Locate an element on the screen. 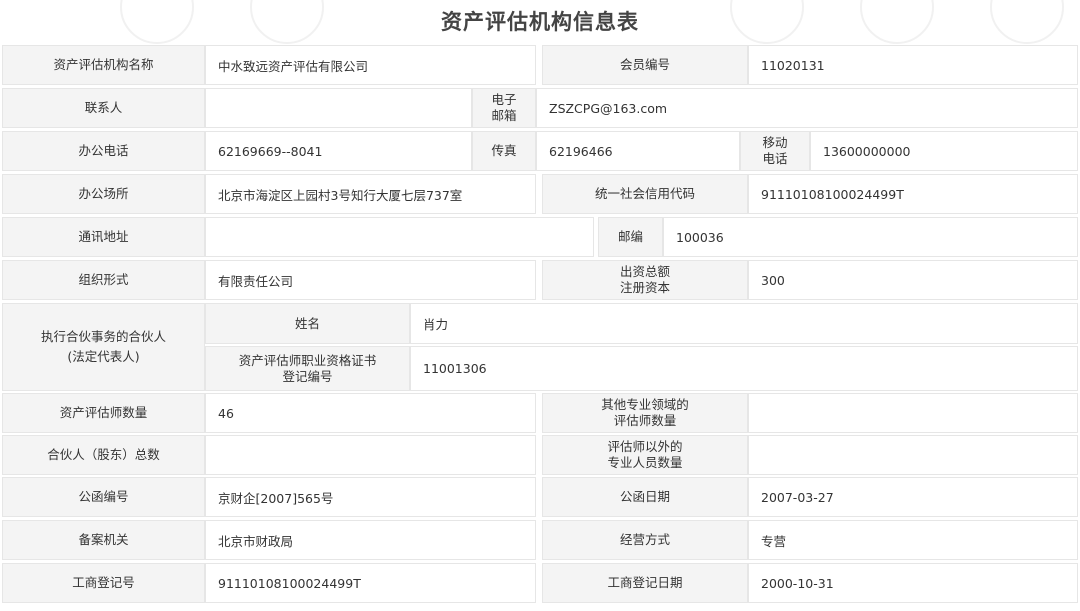 The width and height of the screenshot is (1080, 611). business-reg-date-label: 工商登记日期 is located at coordinates (645, 583).